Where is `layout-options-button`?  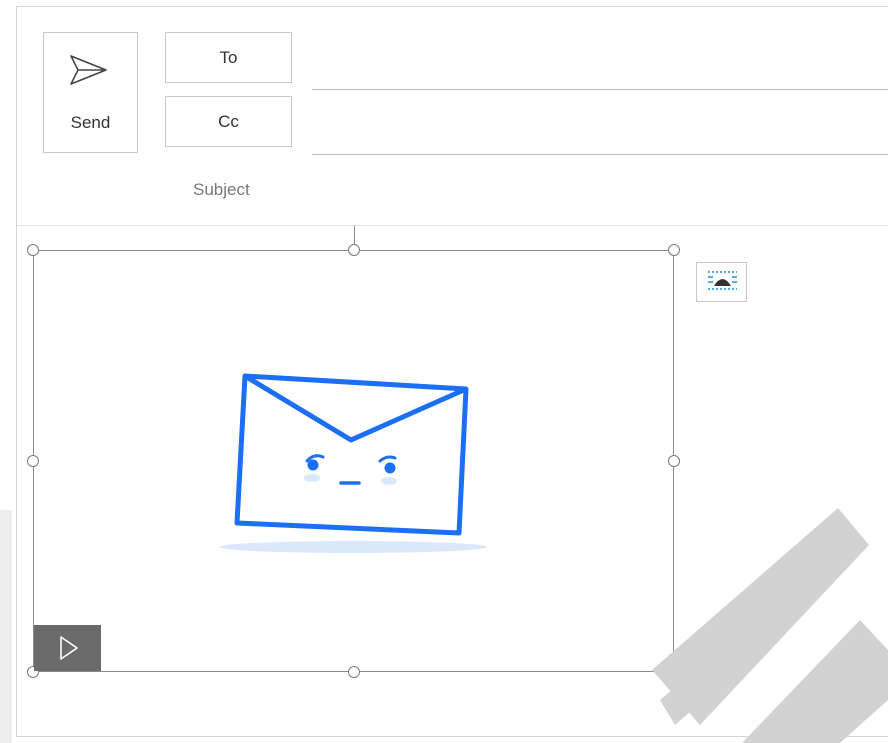
layout-options-button is located at coordinates (721, 282).